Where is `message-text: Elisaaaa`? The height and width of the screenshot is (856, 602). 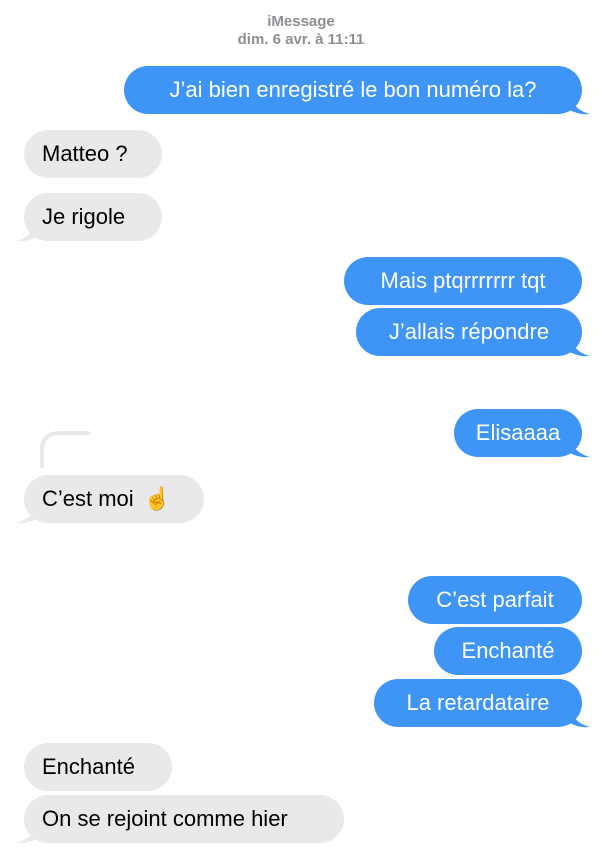 message-text: Elisaaaa is located at coordinates (518, 432).